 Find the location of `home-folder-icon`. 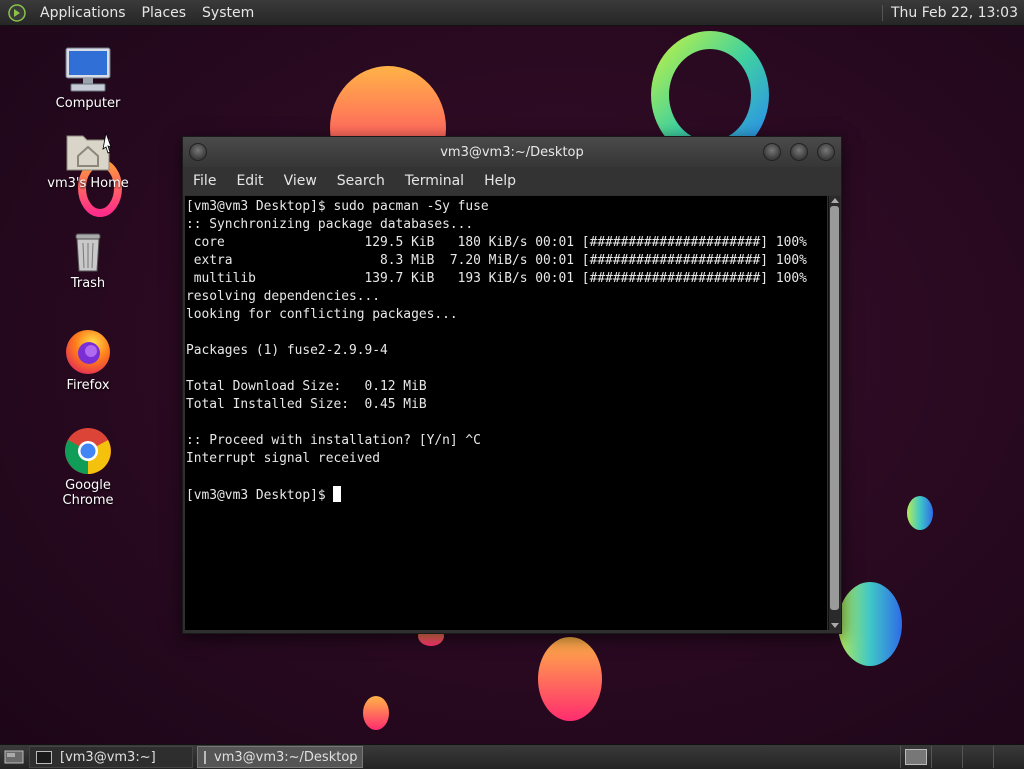

home-folder-icon is located at coordinates (89, 151).